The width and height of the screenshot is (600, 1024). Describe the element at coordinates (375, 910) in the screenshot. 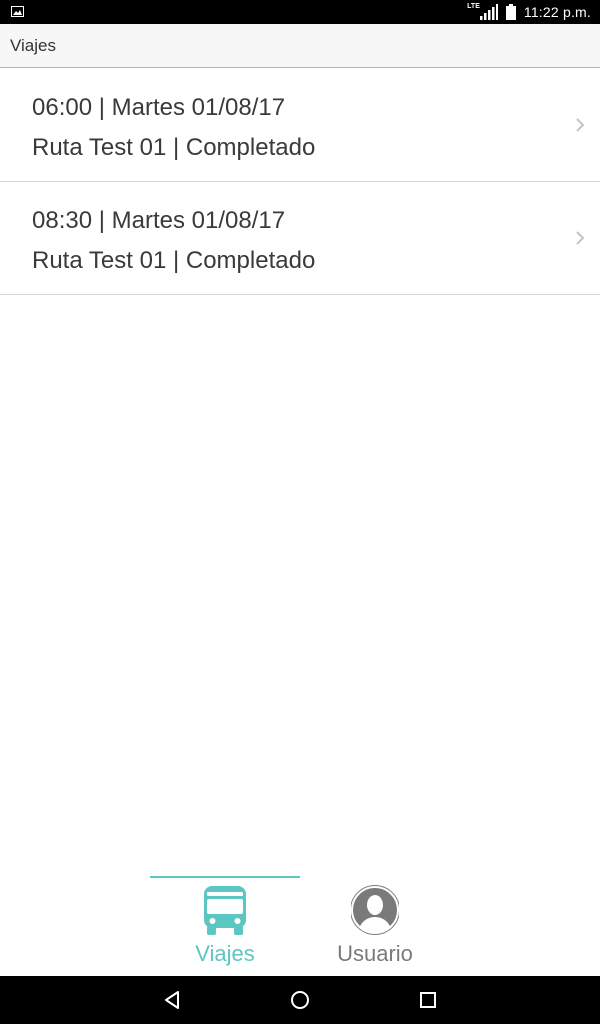

I see `user-avatar-icon` at that location.